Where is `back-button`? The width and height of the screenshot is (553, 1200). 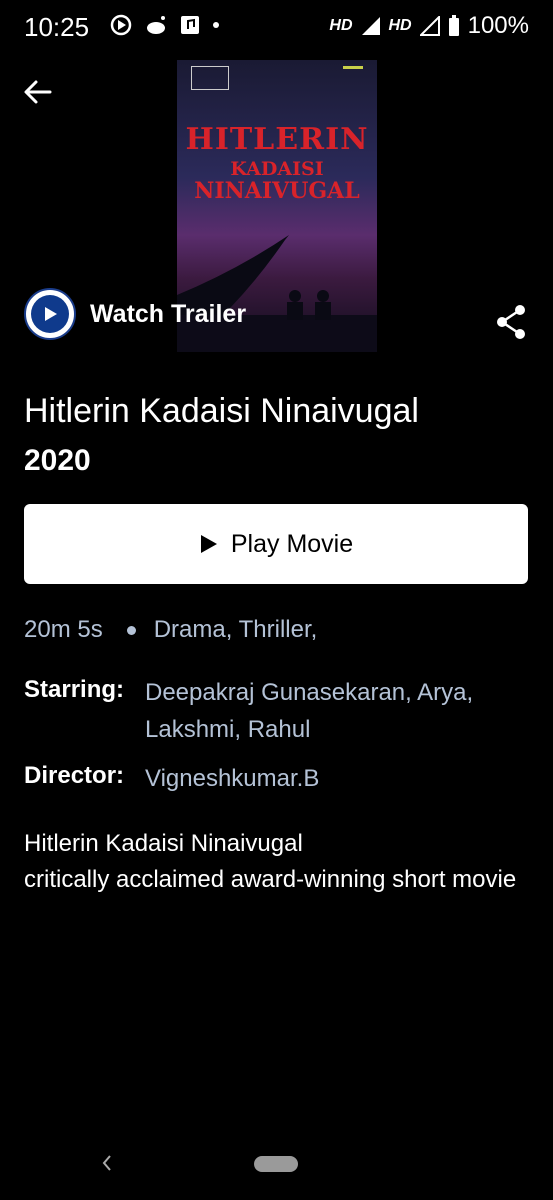
back-button is located at coordinates (38, 92).